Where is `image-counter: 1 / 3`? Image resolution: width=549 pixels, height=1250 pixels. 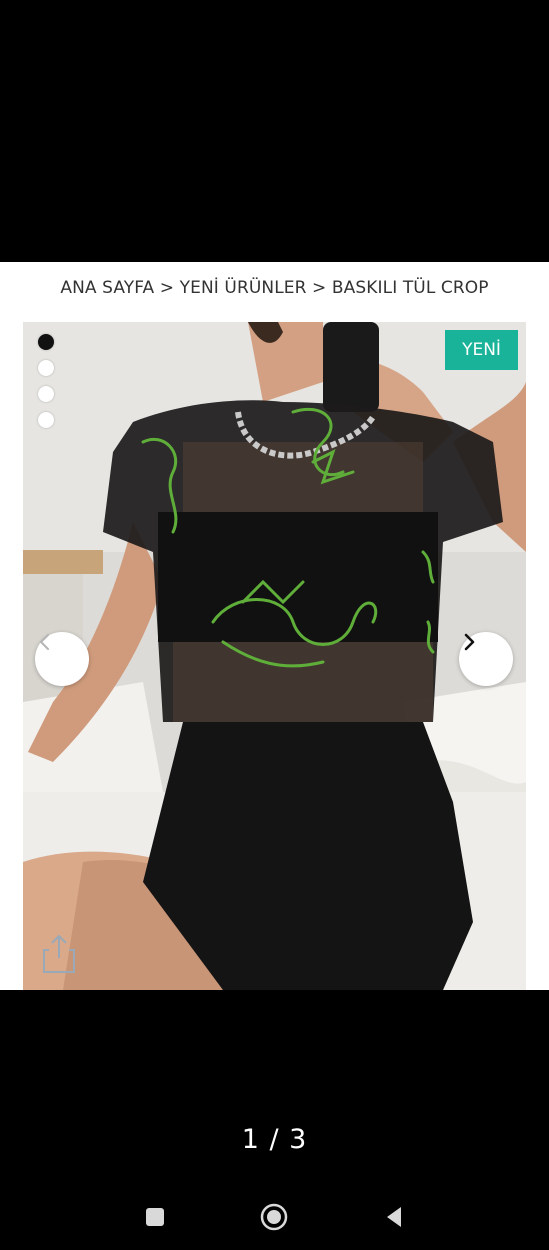 image-counter: 1 / 3 is located at coordinates (274, 1139).